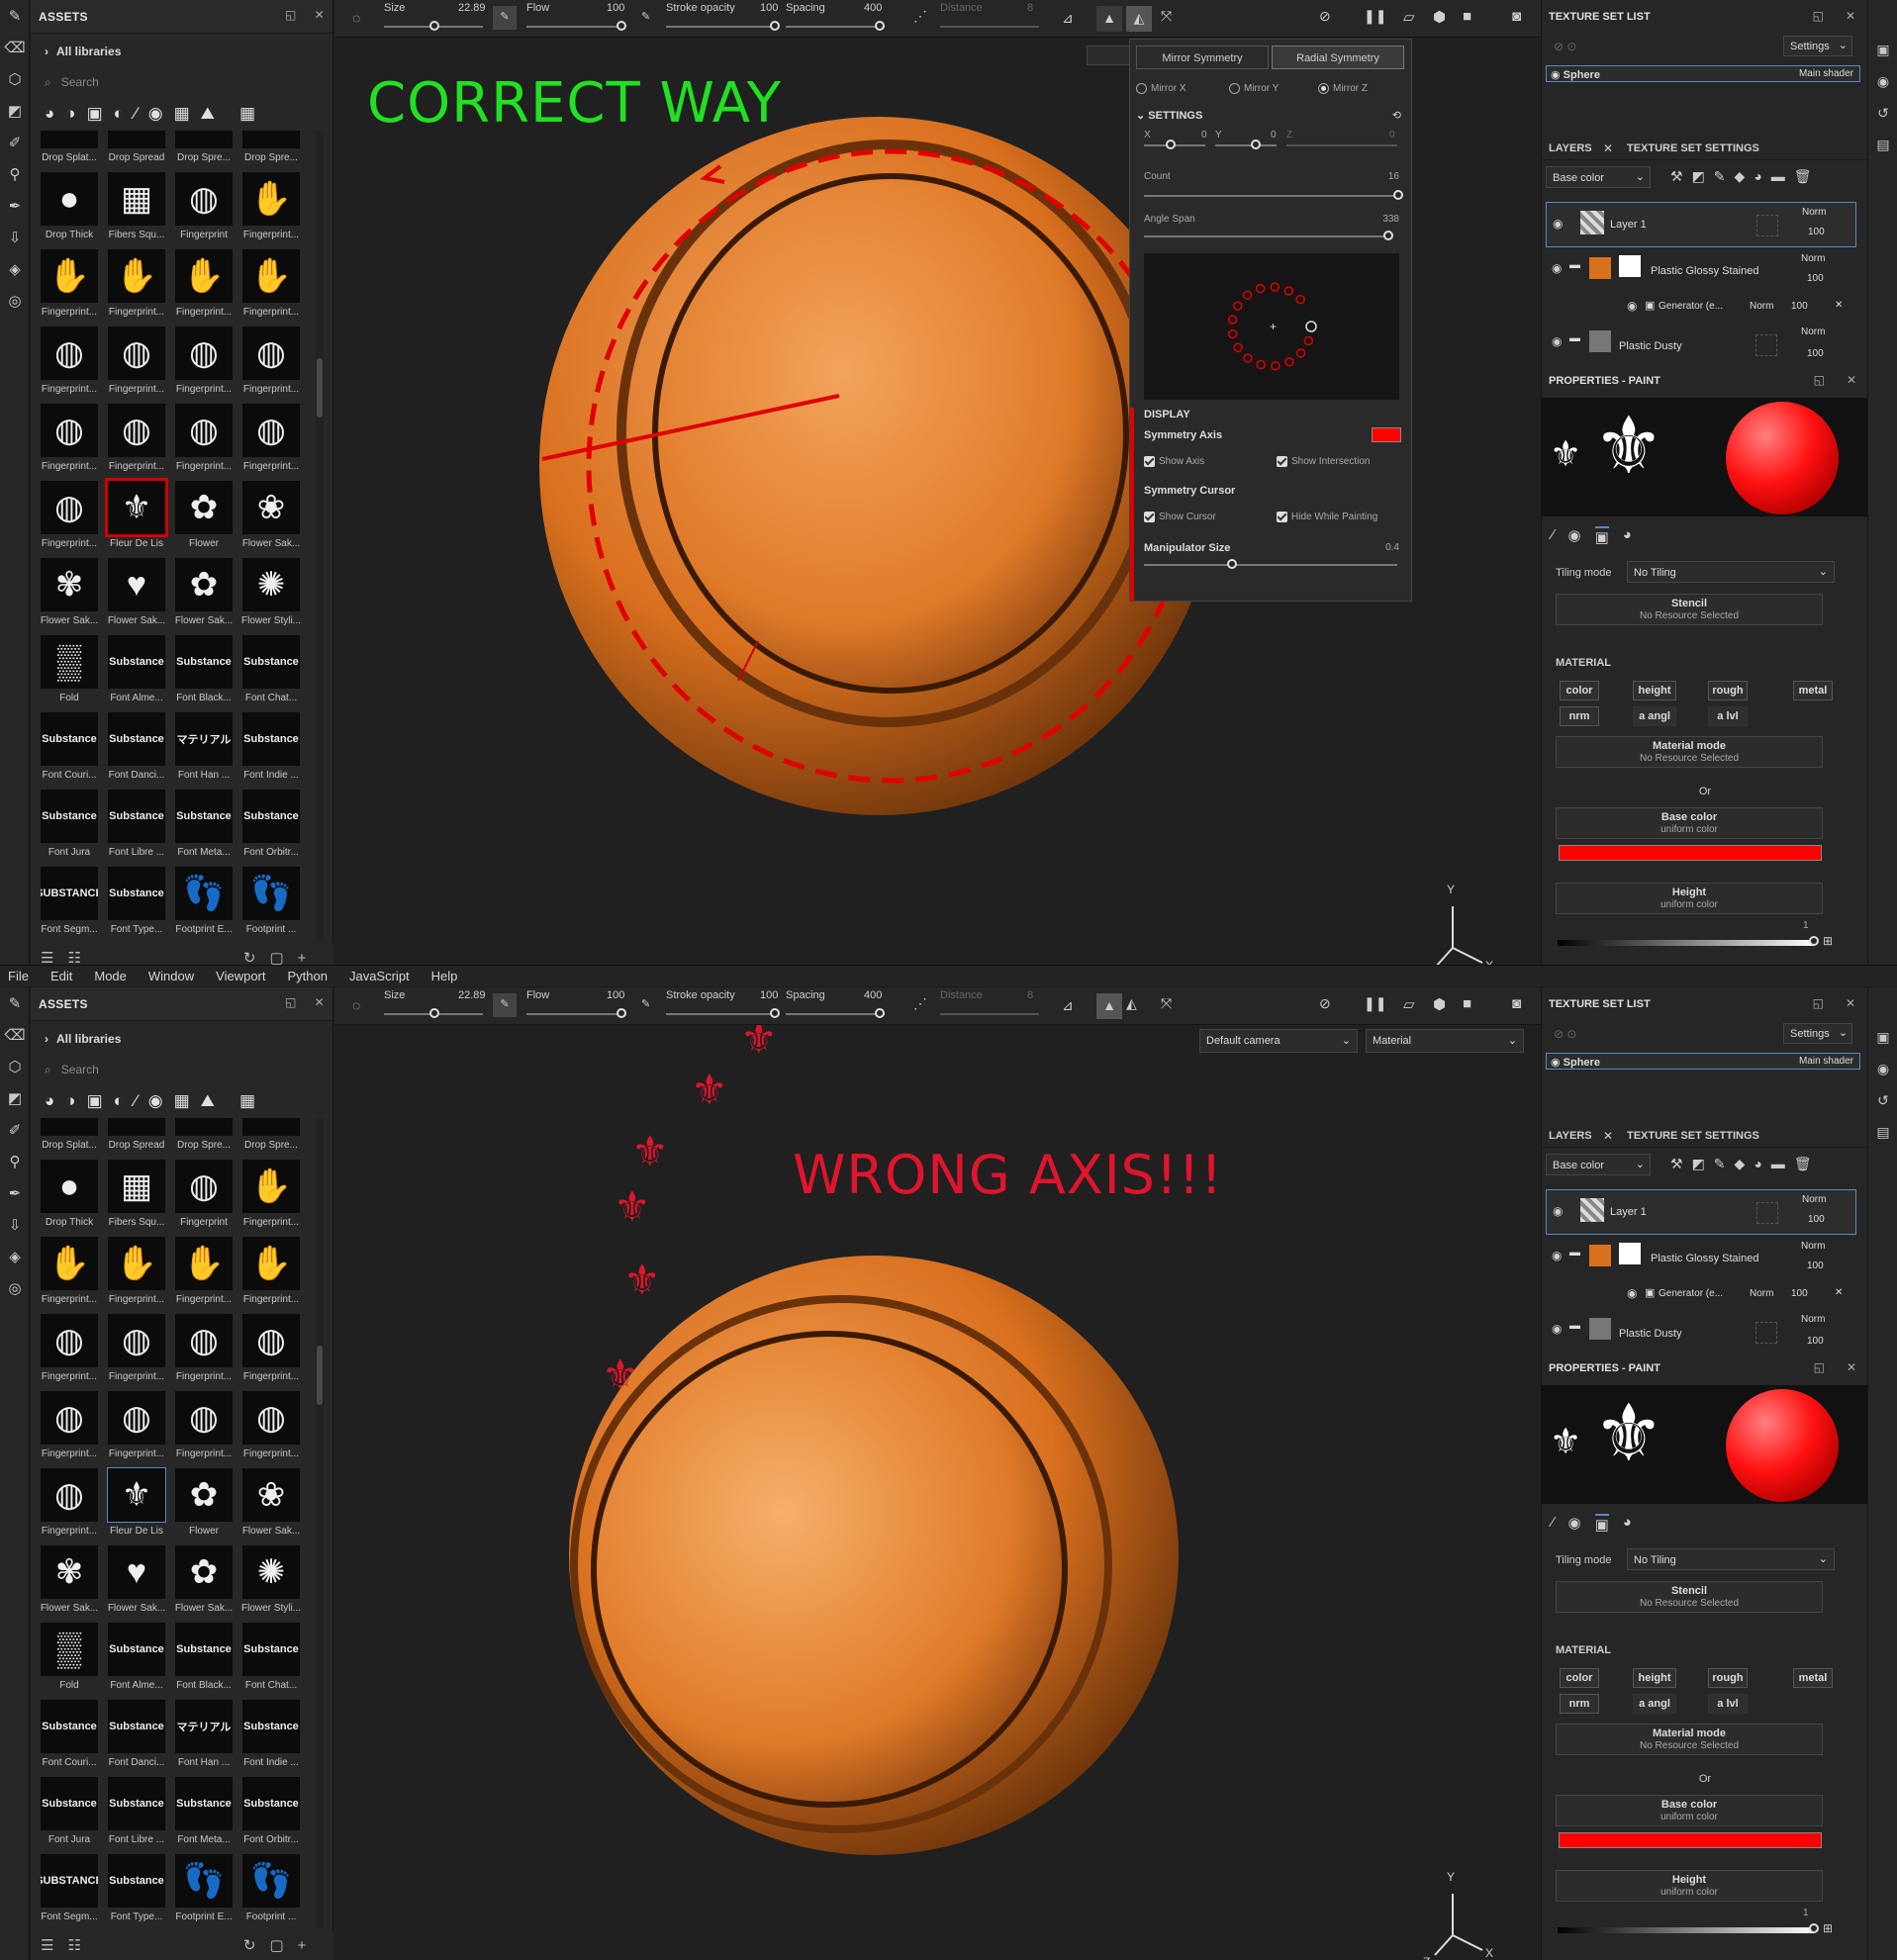 The image size is (1897, 1960). I want to click on layer-row: ◉ ▬ Plastic Dusty Norm 100, so click(1701, 1332).